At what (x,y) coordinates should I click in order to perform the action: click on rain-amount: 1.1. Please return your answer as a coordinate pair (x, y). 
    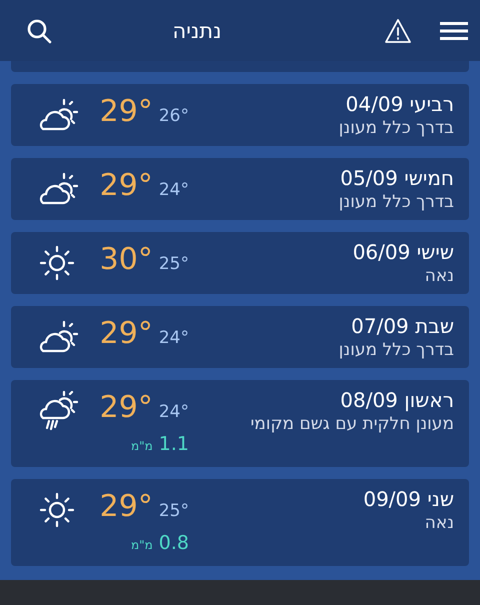
    Looking at the image, I should click on (173, 444).